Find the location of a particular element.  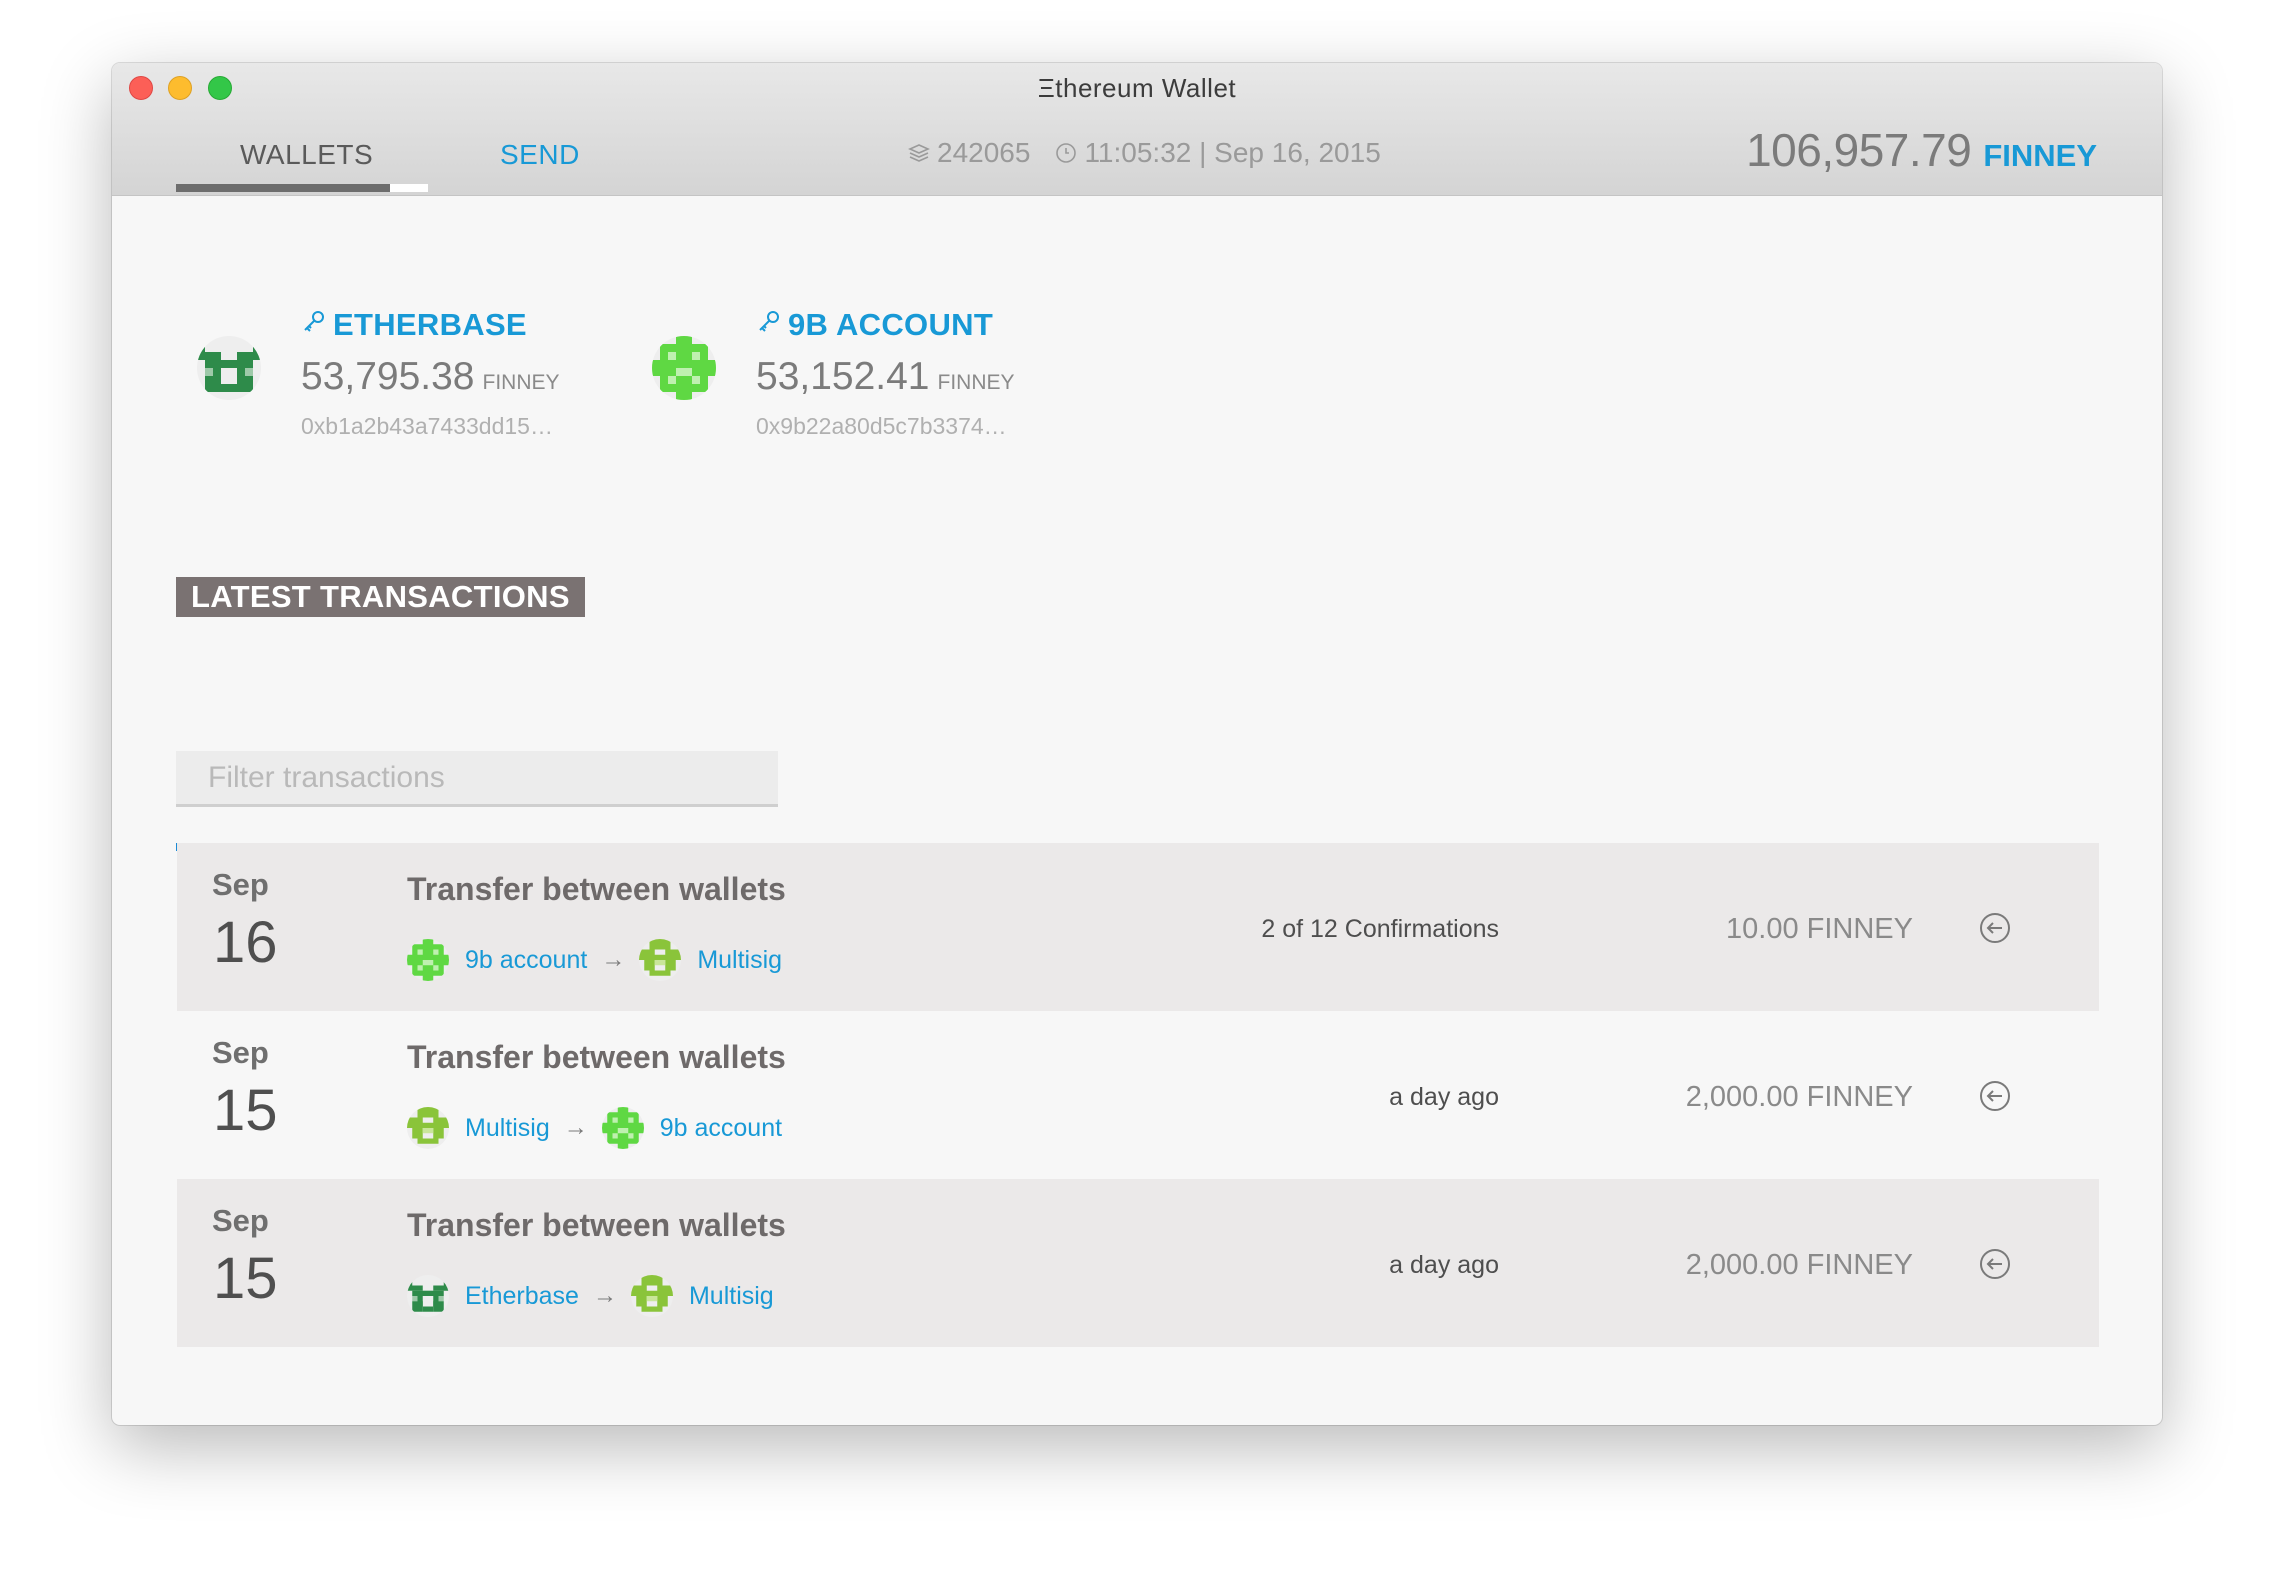

latest-transactions-heading: LATEST TRANSACTIONS is located at coordinates (380, 597).